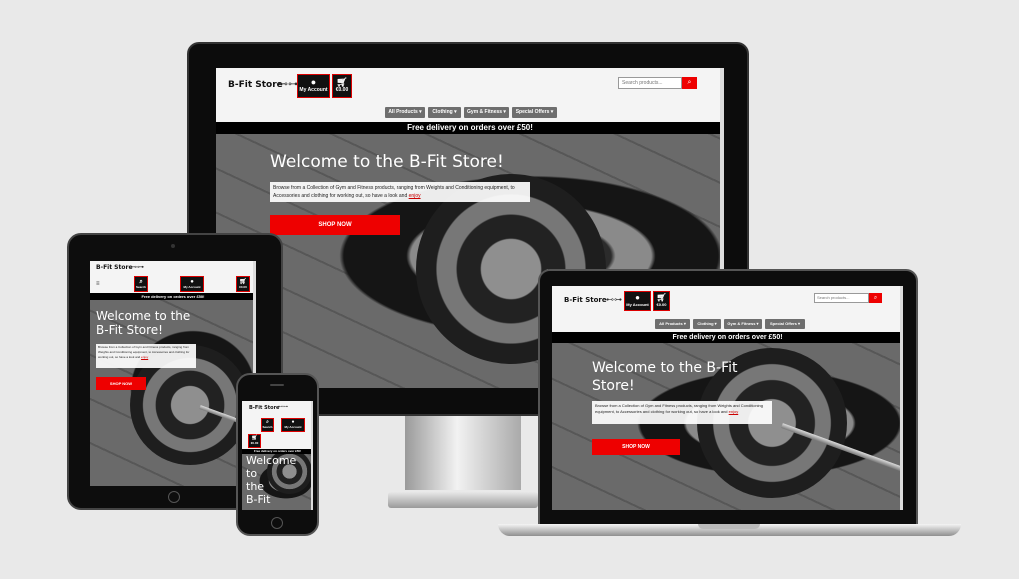 Image resolution: width=1019 pixels, height=579 pixels. I want to click on hero-title-line: the, so click(255, 486).